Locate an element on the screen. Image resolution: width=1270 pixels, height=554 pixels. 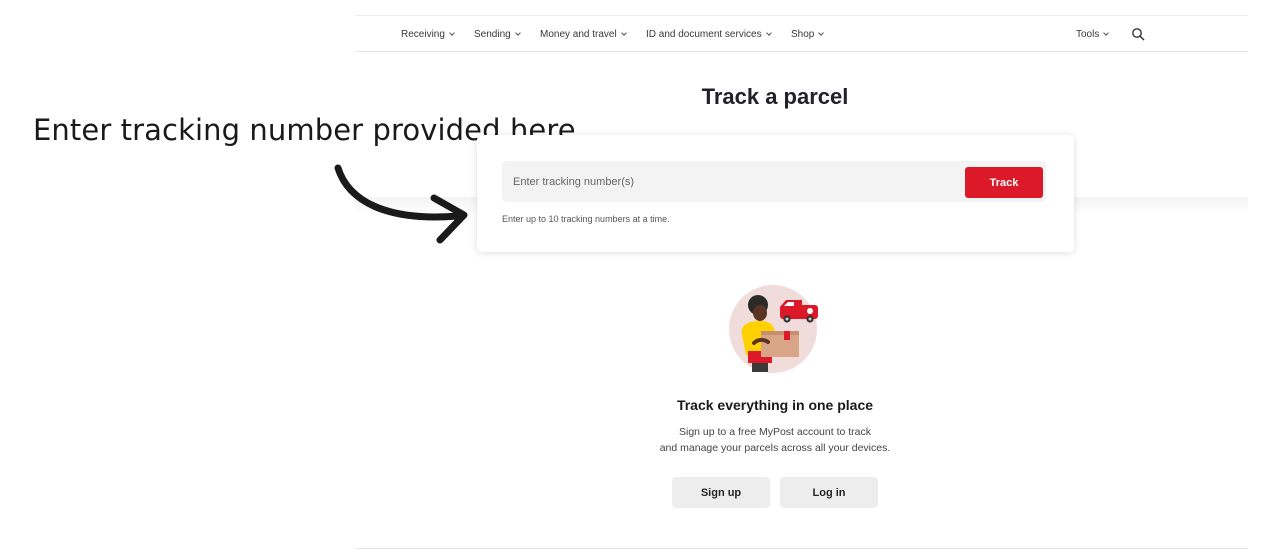
nav-item-label: Tools is located at coordinates (1088, 34).